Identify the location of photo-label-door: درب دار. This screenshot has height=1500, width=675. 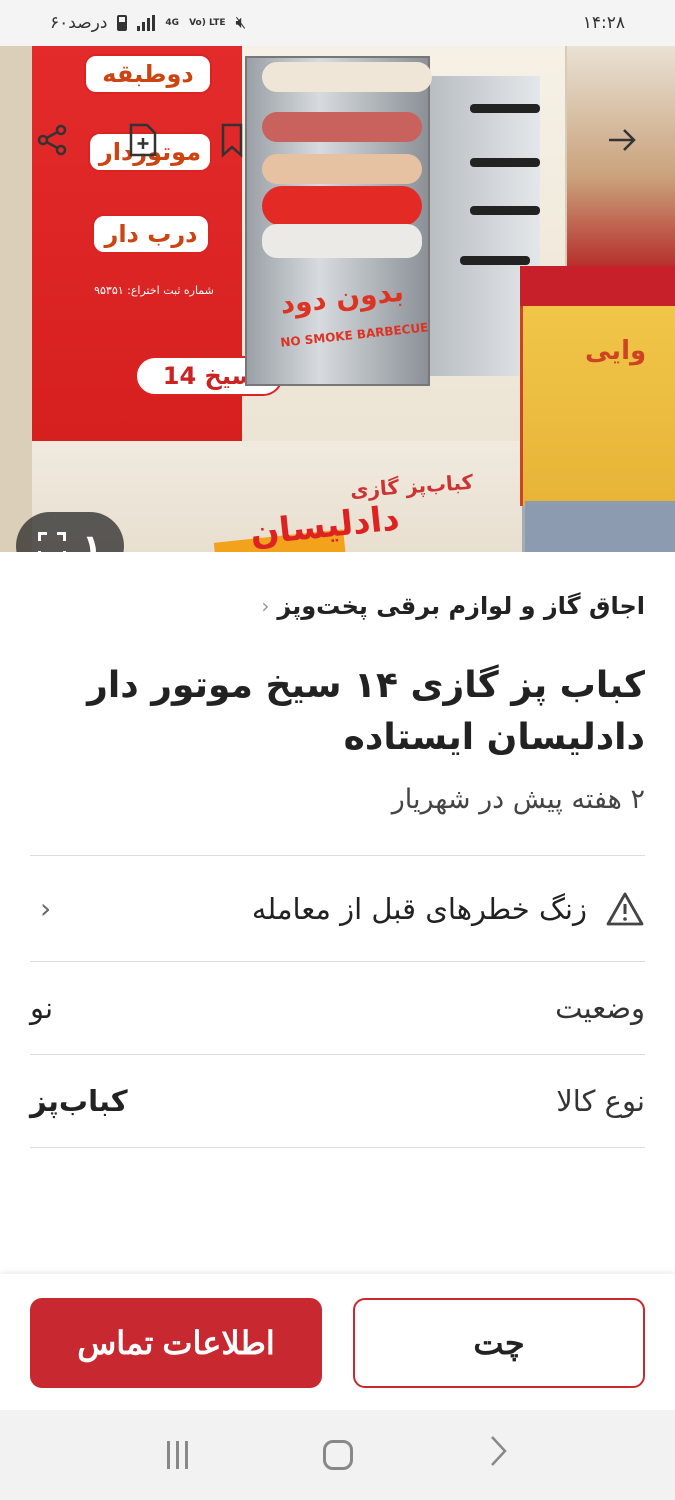
(151, 234).